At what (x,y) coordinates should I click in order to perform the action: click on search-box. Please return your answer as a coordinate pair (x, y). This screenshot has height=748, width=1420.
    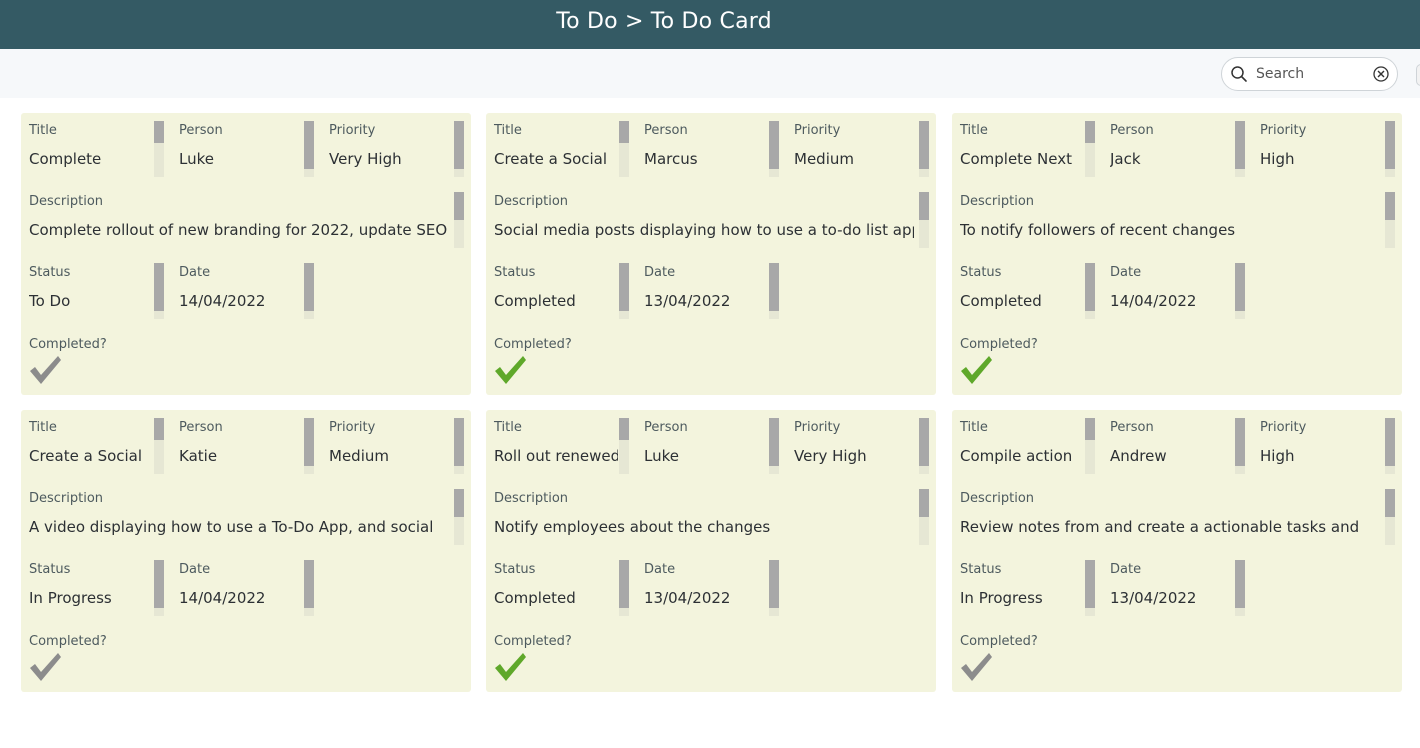
    Looking at the image, I should click on (1309, 74).